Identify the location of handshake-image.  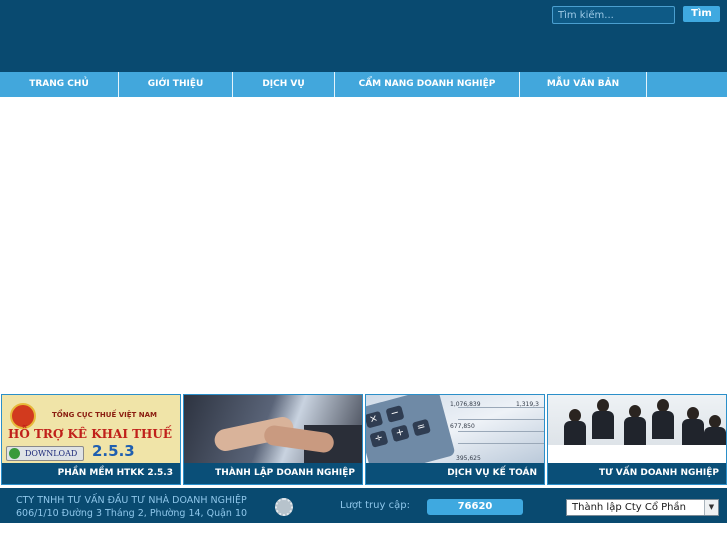
(273, 430).